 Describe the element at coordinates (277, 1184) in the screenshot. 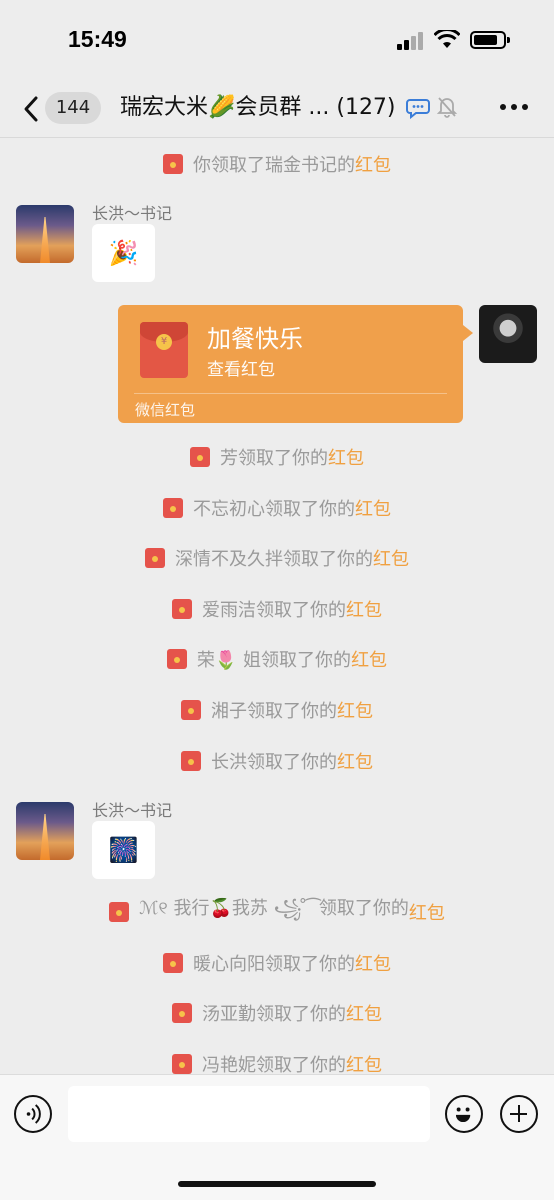

I see `home-indicator` at that location.